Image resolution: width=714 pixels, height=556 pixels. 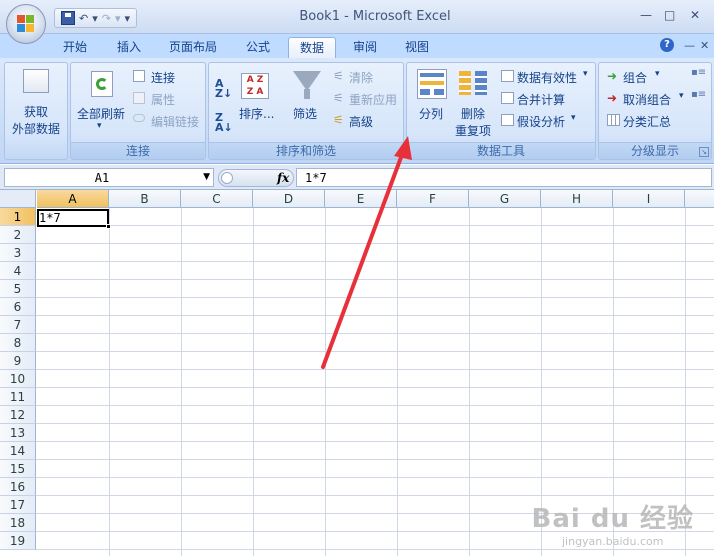 What do you see at coordinates (573, 118) in the screenshot?
I see `what-if-dropdown-icon: ▾` at bounding box center [573, 118].